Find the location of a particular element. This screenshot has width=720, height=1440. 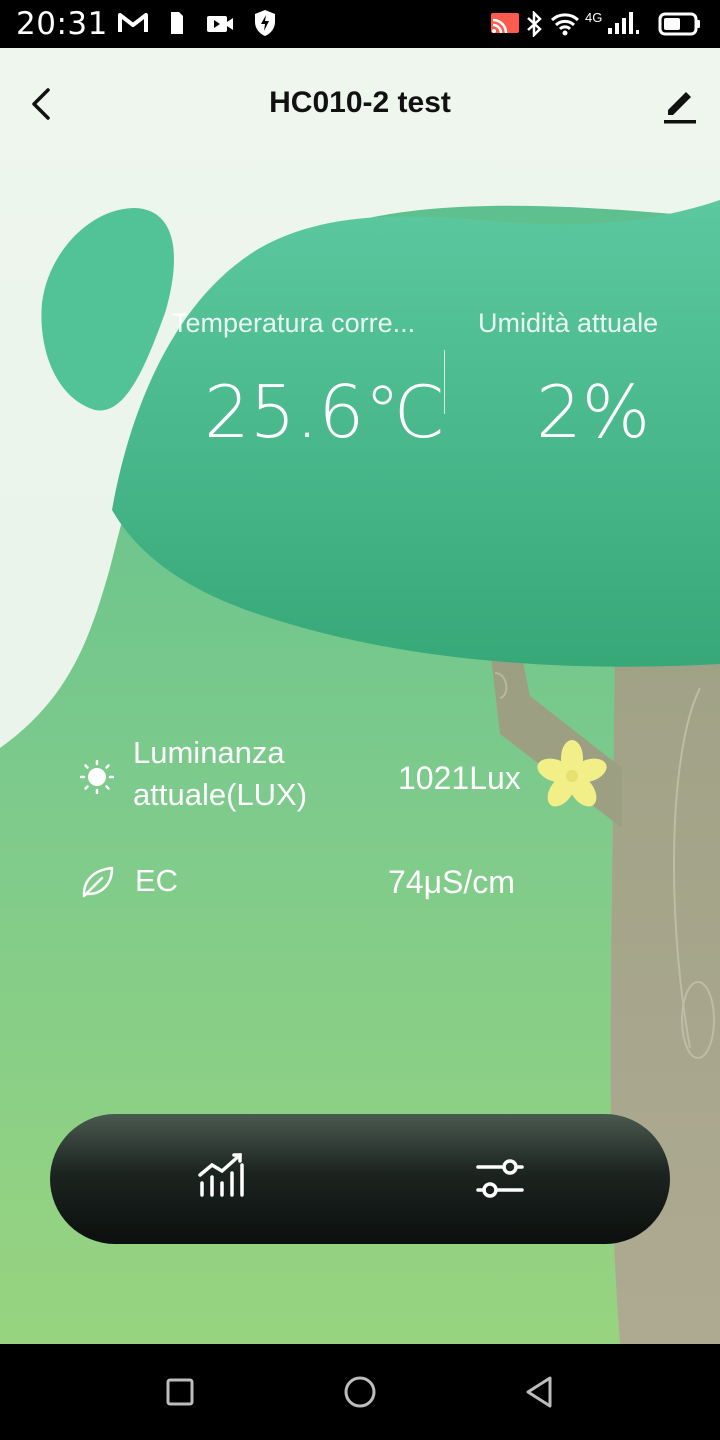

temperature-value: 25.6℃ is located at coordinates (325, 412).